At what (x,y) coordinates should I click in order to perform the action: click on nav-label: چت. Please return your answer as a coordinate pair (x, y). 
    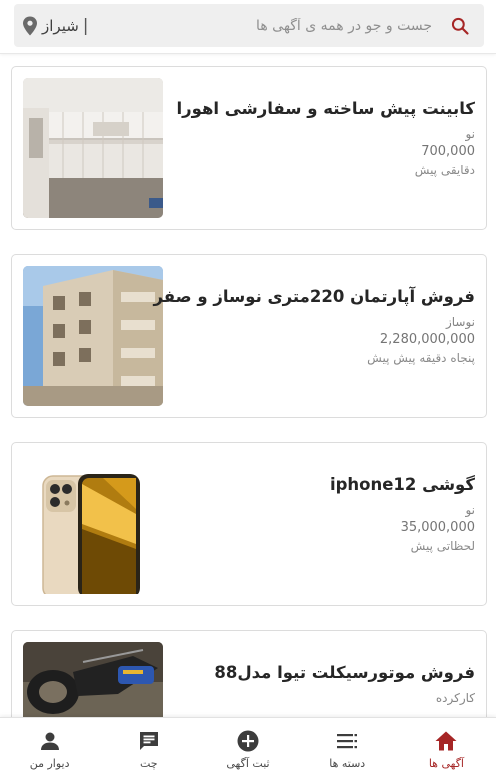
    Looking at the image, I should click on (149, 763).